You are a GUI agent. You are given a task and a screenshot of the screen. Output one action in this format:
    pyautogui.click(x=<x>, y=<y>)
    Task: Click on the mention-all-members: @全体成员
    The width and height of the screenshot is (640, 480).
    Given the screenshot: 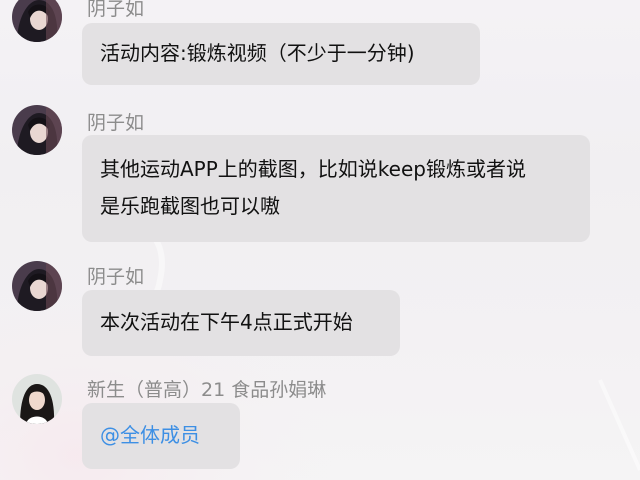 What is the action you would take?
    pyautogui.click(x=161, y=435)
    